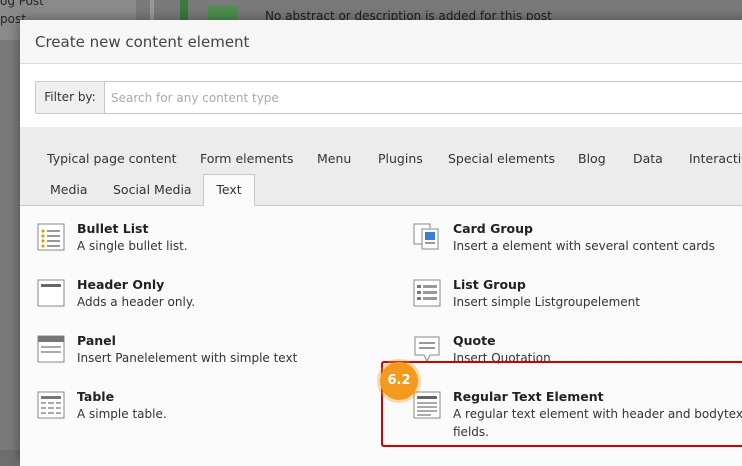 The height and width of the screenshot is (466, 742). Describe the element at coordinates (132, 246) in the screenshot. I see `item-description: A single bullet list.` at that location.